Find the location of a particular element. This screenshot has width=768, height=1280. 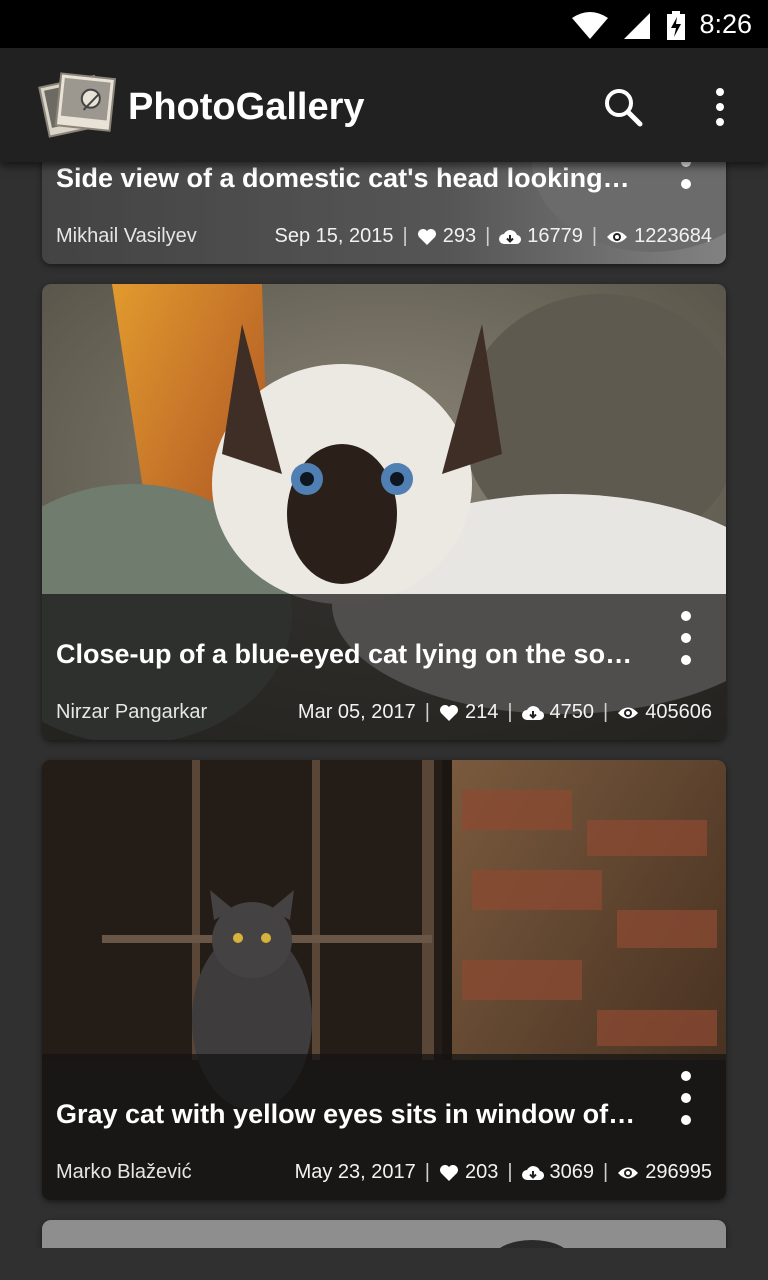

status-bar: 8:26 is located at coordinates (384, 24).